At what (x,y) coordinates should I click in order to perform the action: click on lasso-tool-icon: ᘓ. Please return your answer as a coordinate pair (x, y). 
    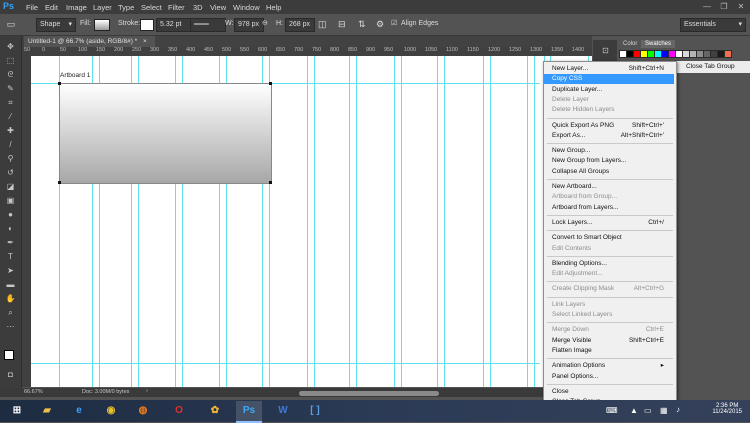
    Looking at the image, I should click on (10, 74).